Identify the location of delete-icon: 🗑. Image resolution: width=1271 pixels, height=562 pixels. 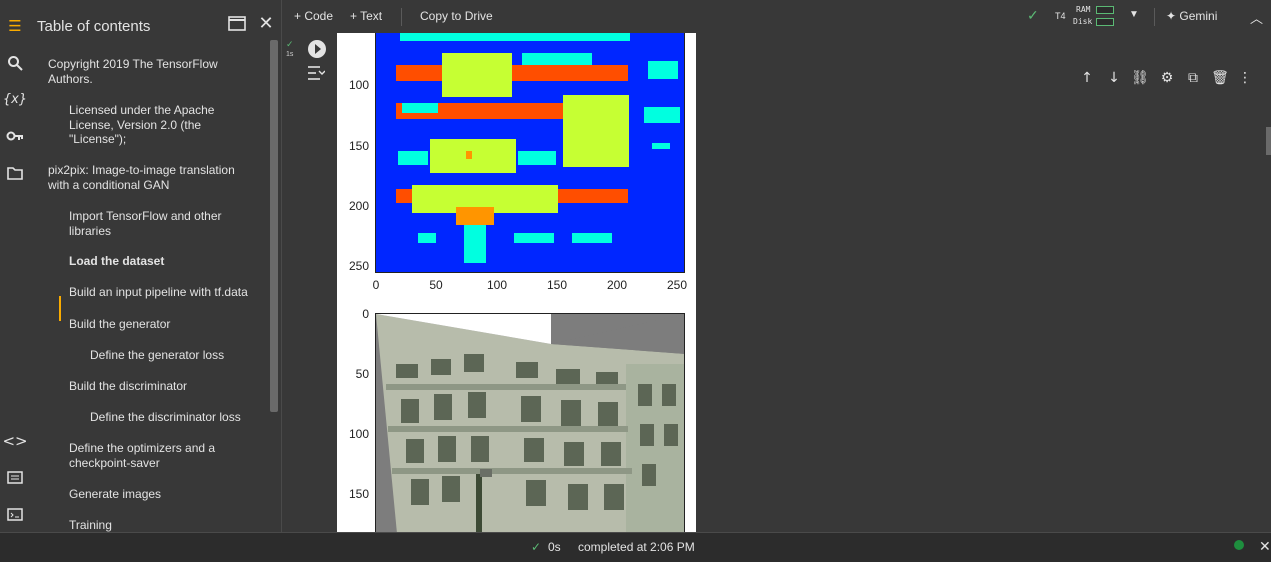
(1220, 78).